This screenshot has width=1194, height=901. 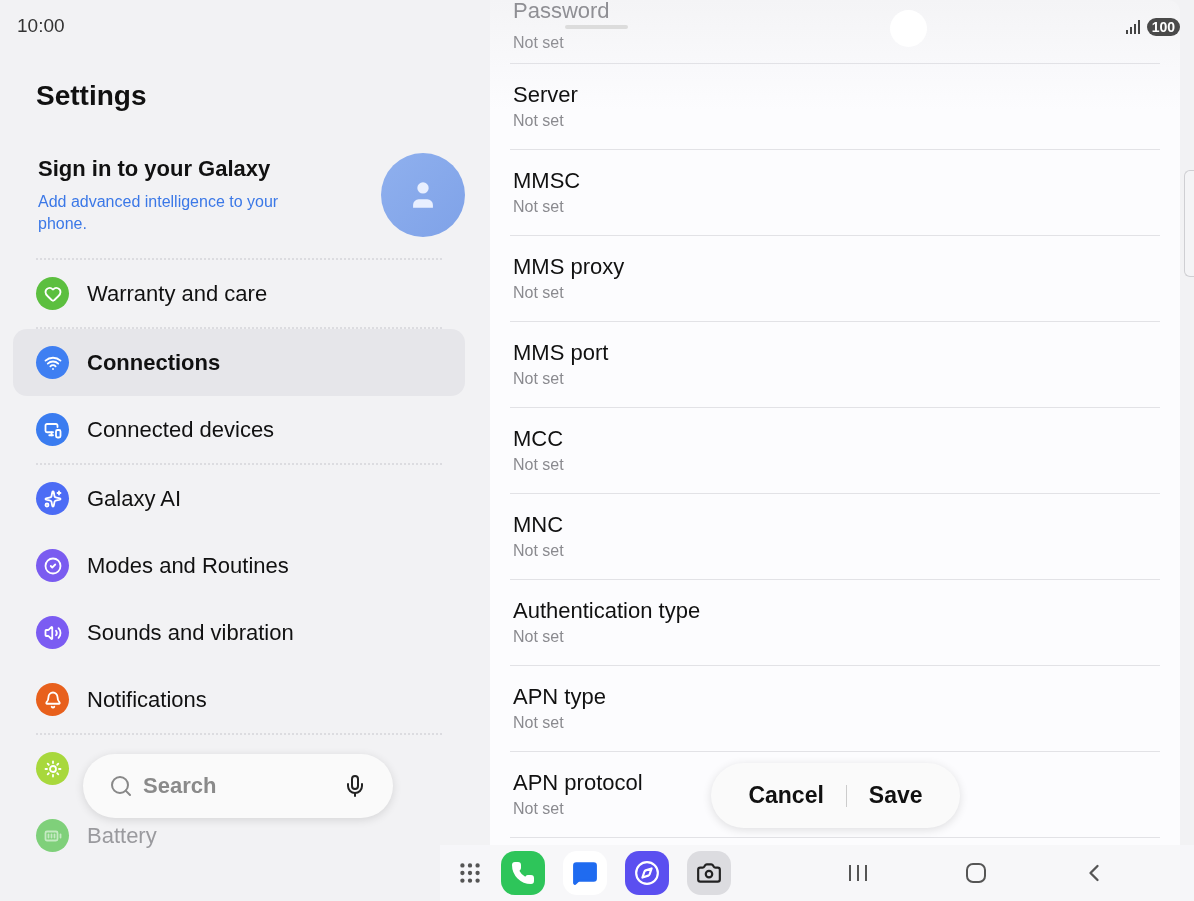 I want to click on sidebar-item: Modes and Routines, so click(x=162, y=565).